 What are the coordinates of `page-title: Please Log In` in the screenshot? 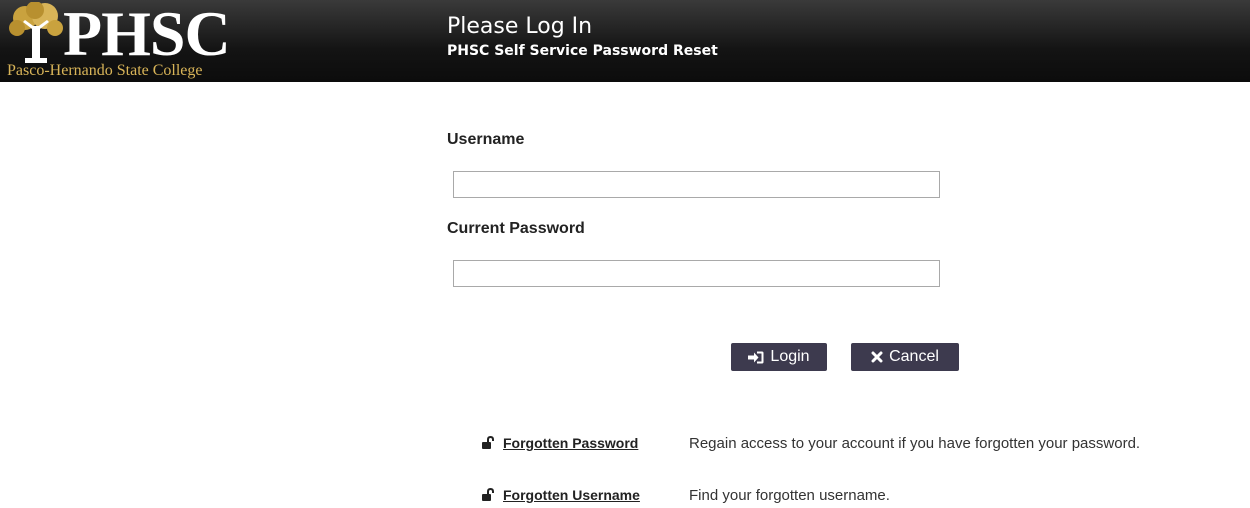 It's located at (520, 26).